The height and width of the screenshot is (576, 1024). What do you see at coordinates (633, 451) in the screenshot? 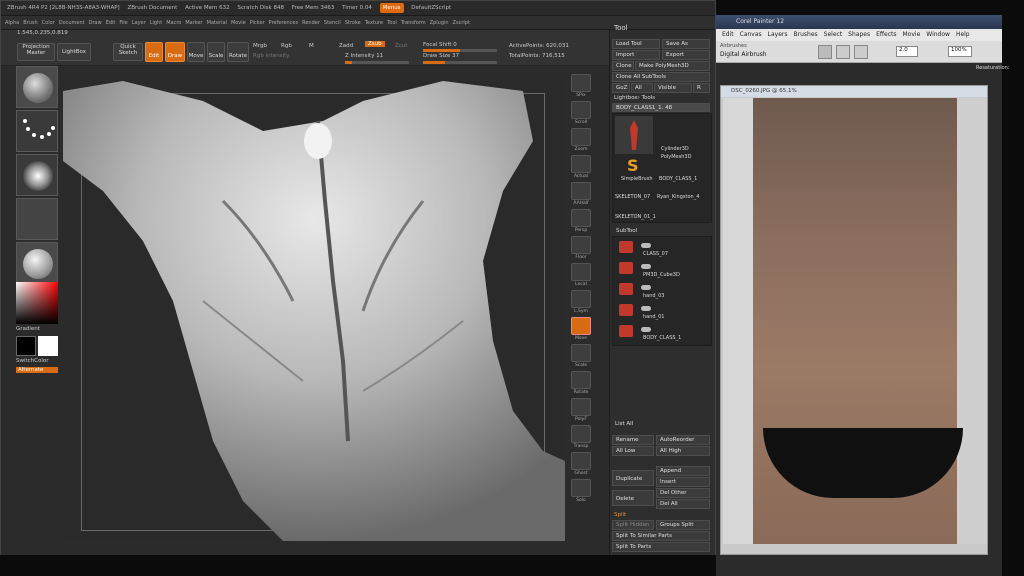
I see `all-low-button: All Low` at bounding box center [633, 451].